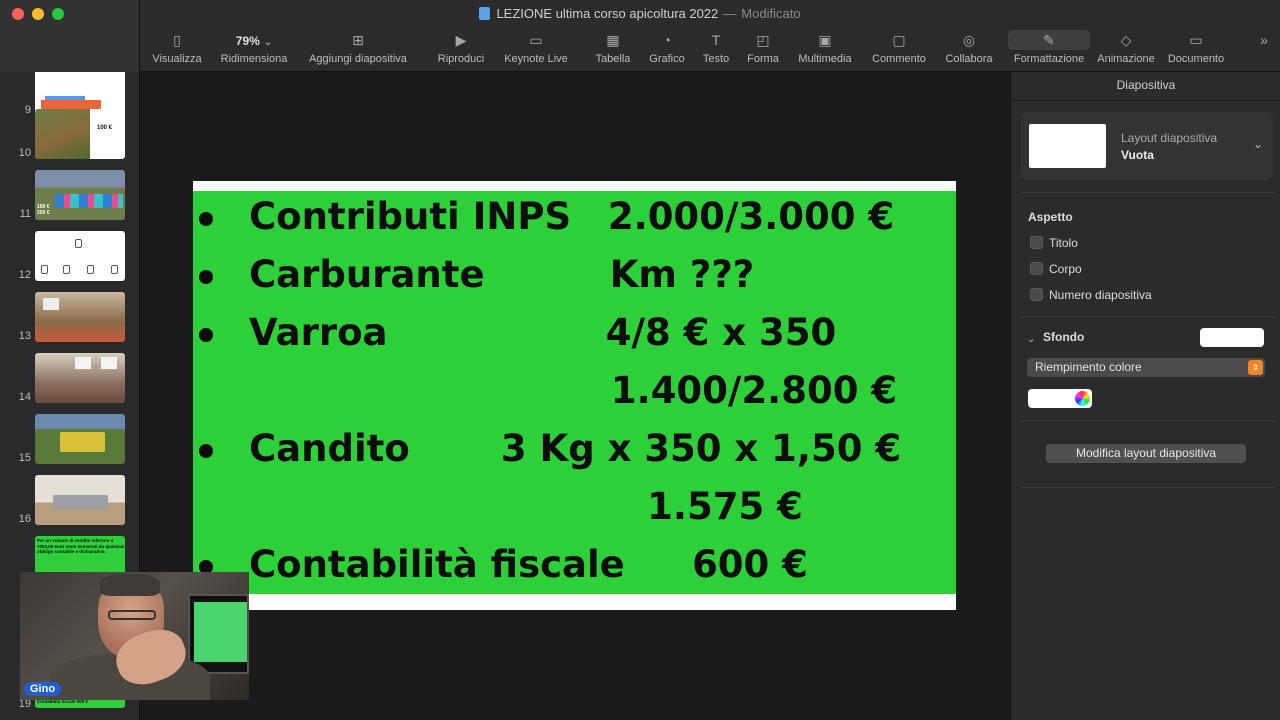  I want to click on toolbar-forma: ◰ Forma, so click(763, 47).